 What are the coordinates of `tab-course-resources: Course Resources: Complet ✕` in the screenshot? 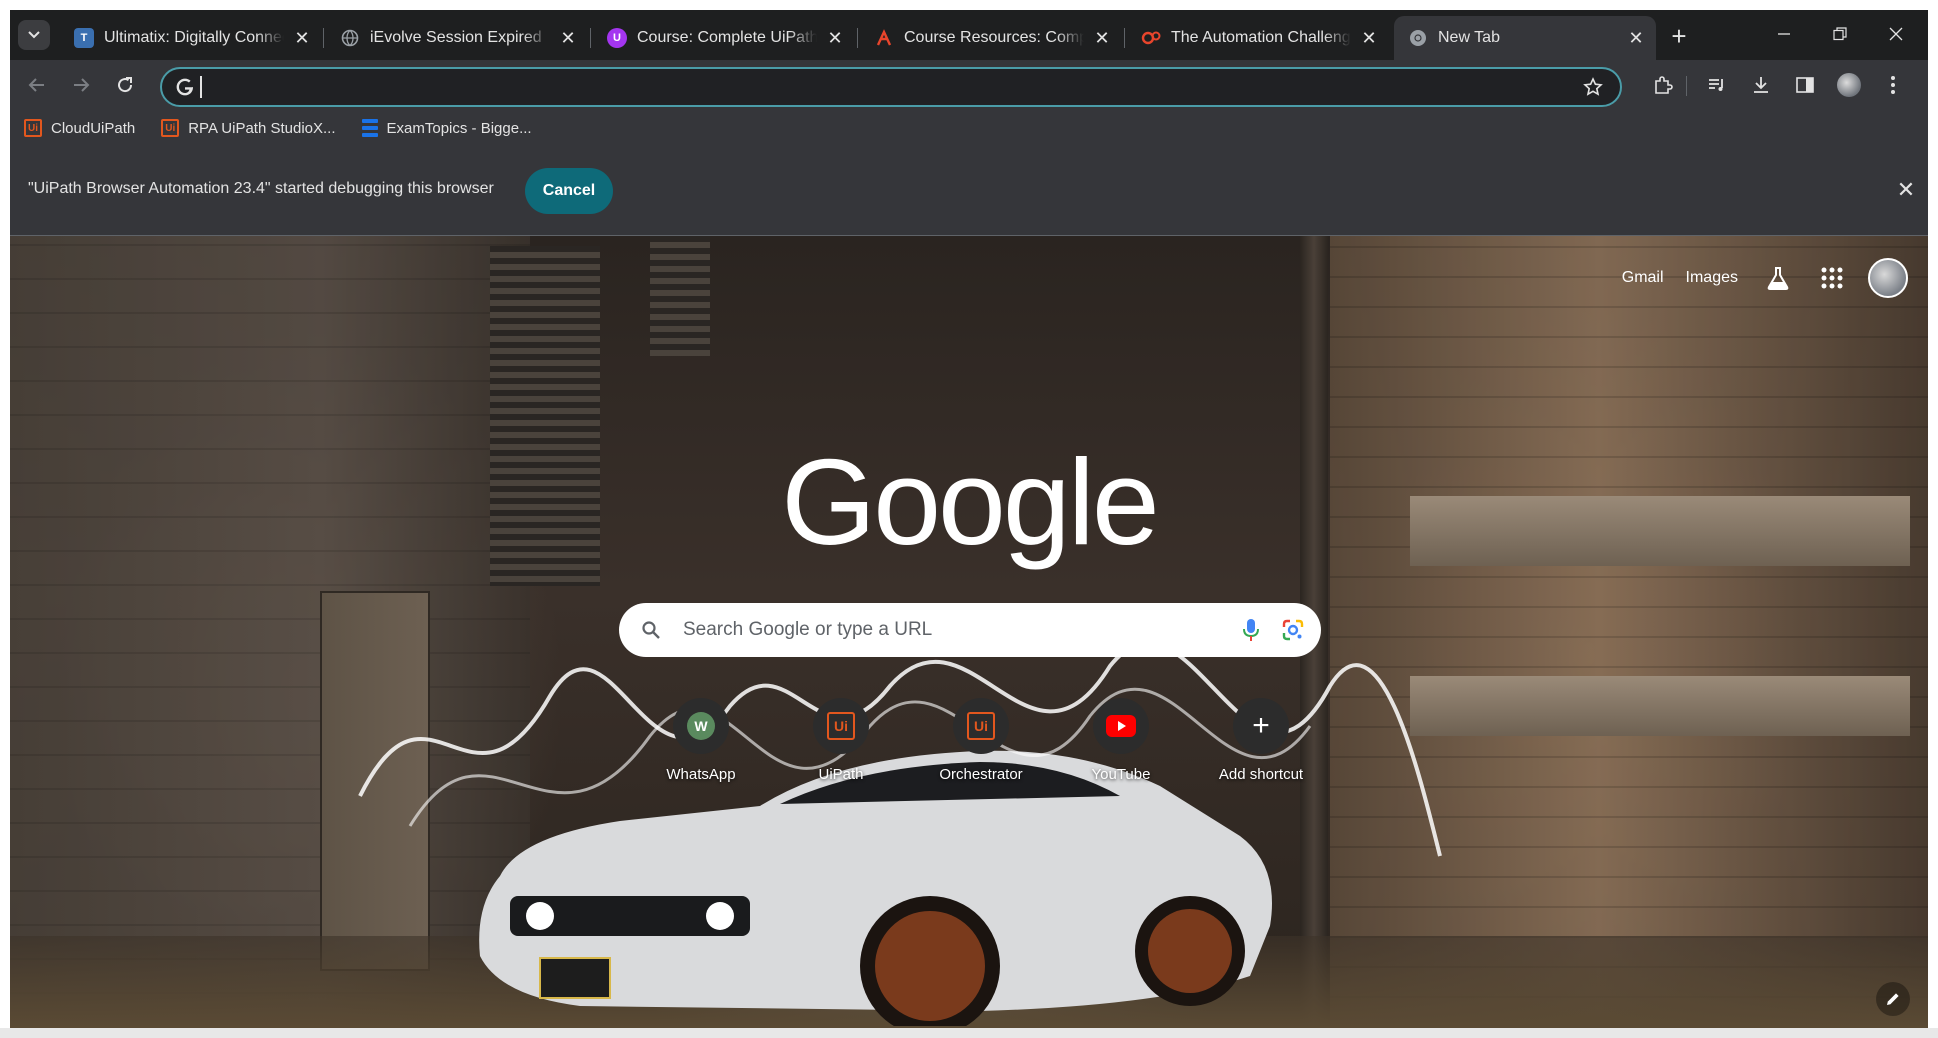 It's located at (991, 38).